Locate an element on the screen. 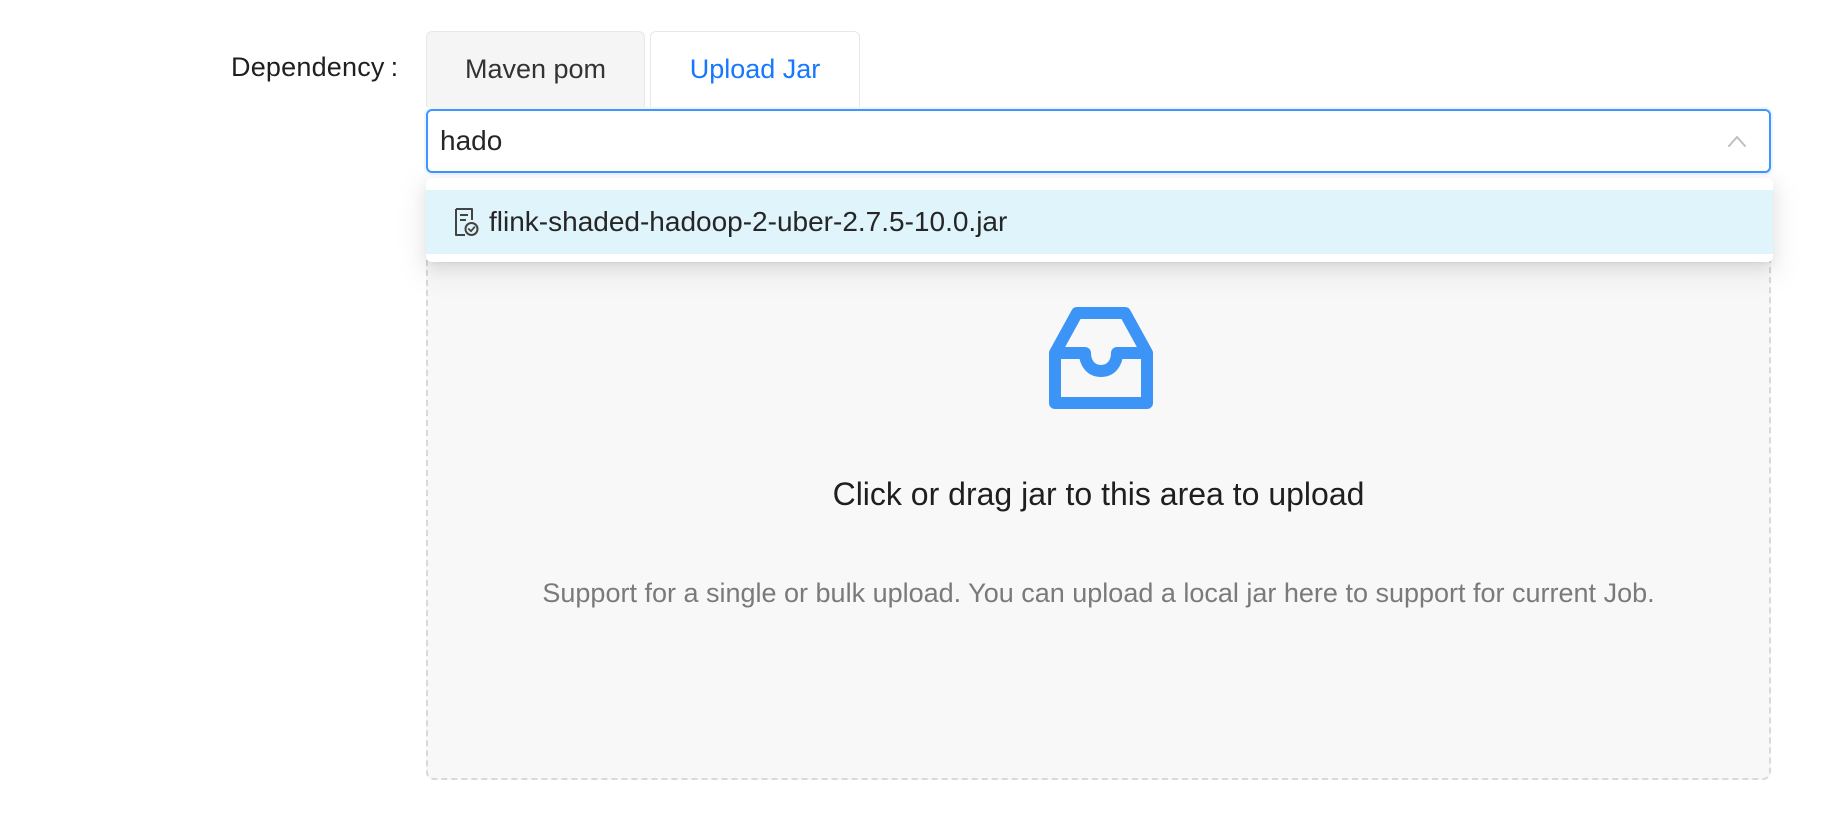 This screenshot has width=1822, height=818. tab-upload-jar-label: Upload Jar is located at coordinates (755, 69).